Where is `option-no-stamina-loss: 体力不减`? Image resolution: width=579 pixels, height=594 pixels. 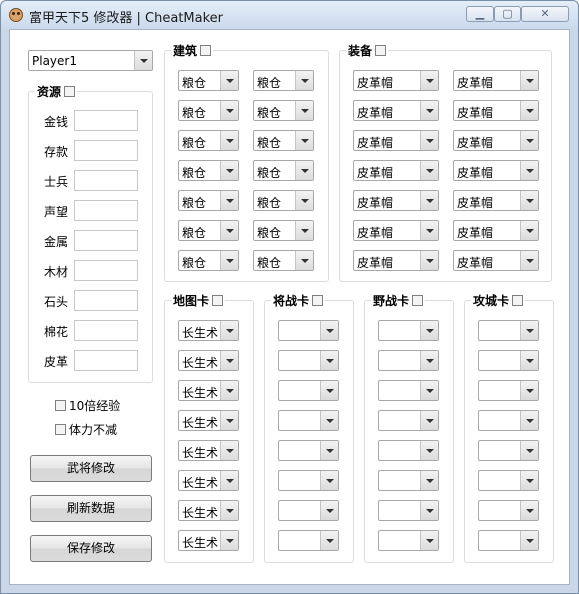 option-no-stamina-loss: 体力不减 is located at coordinates (86, 429).